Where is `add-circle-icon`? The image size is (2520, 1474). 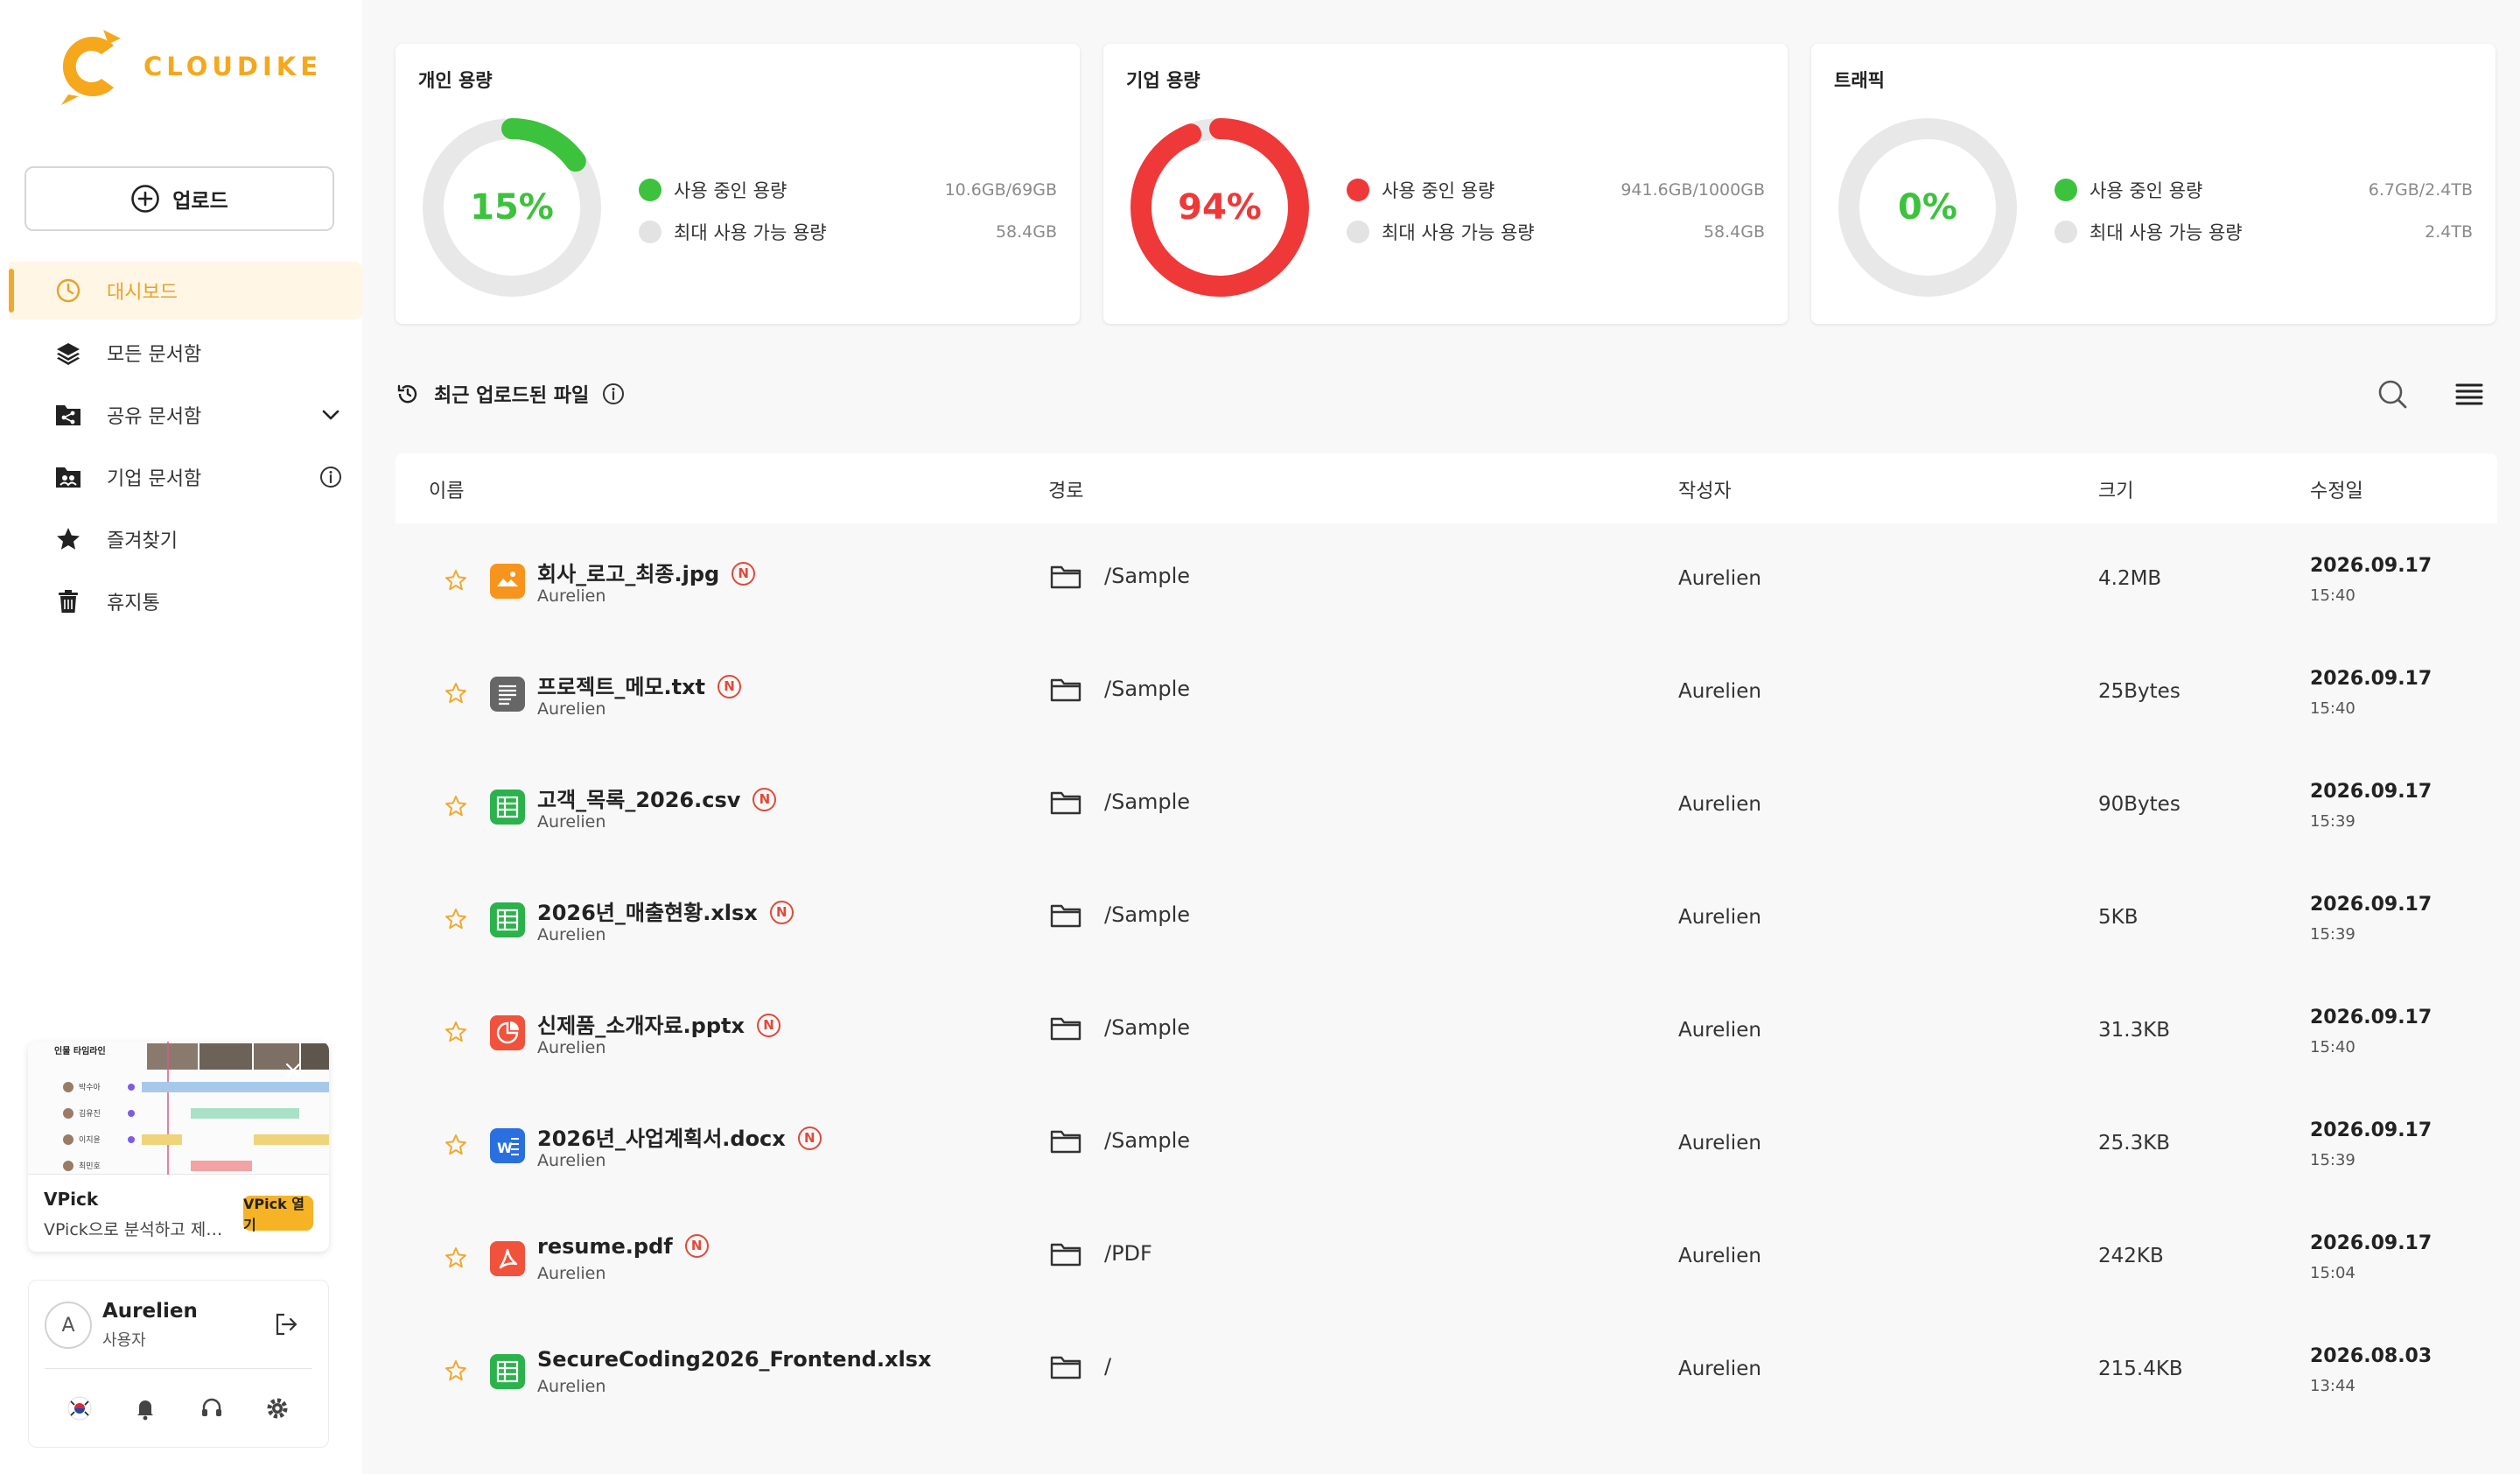
add-circle-icon is located at coordinates (145, 199).